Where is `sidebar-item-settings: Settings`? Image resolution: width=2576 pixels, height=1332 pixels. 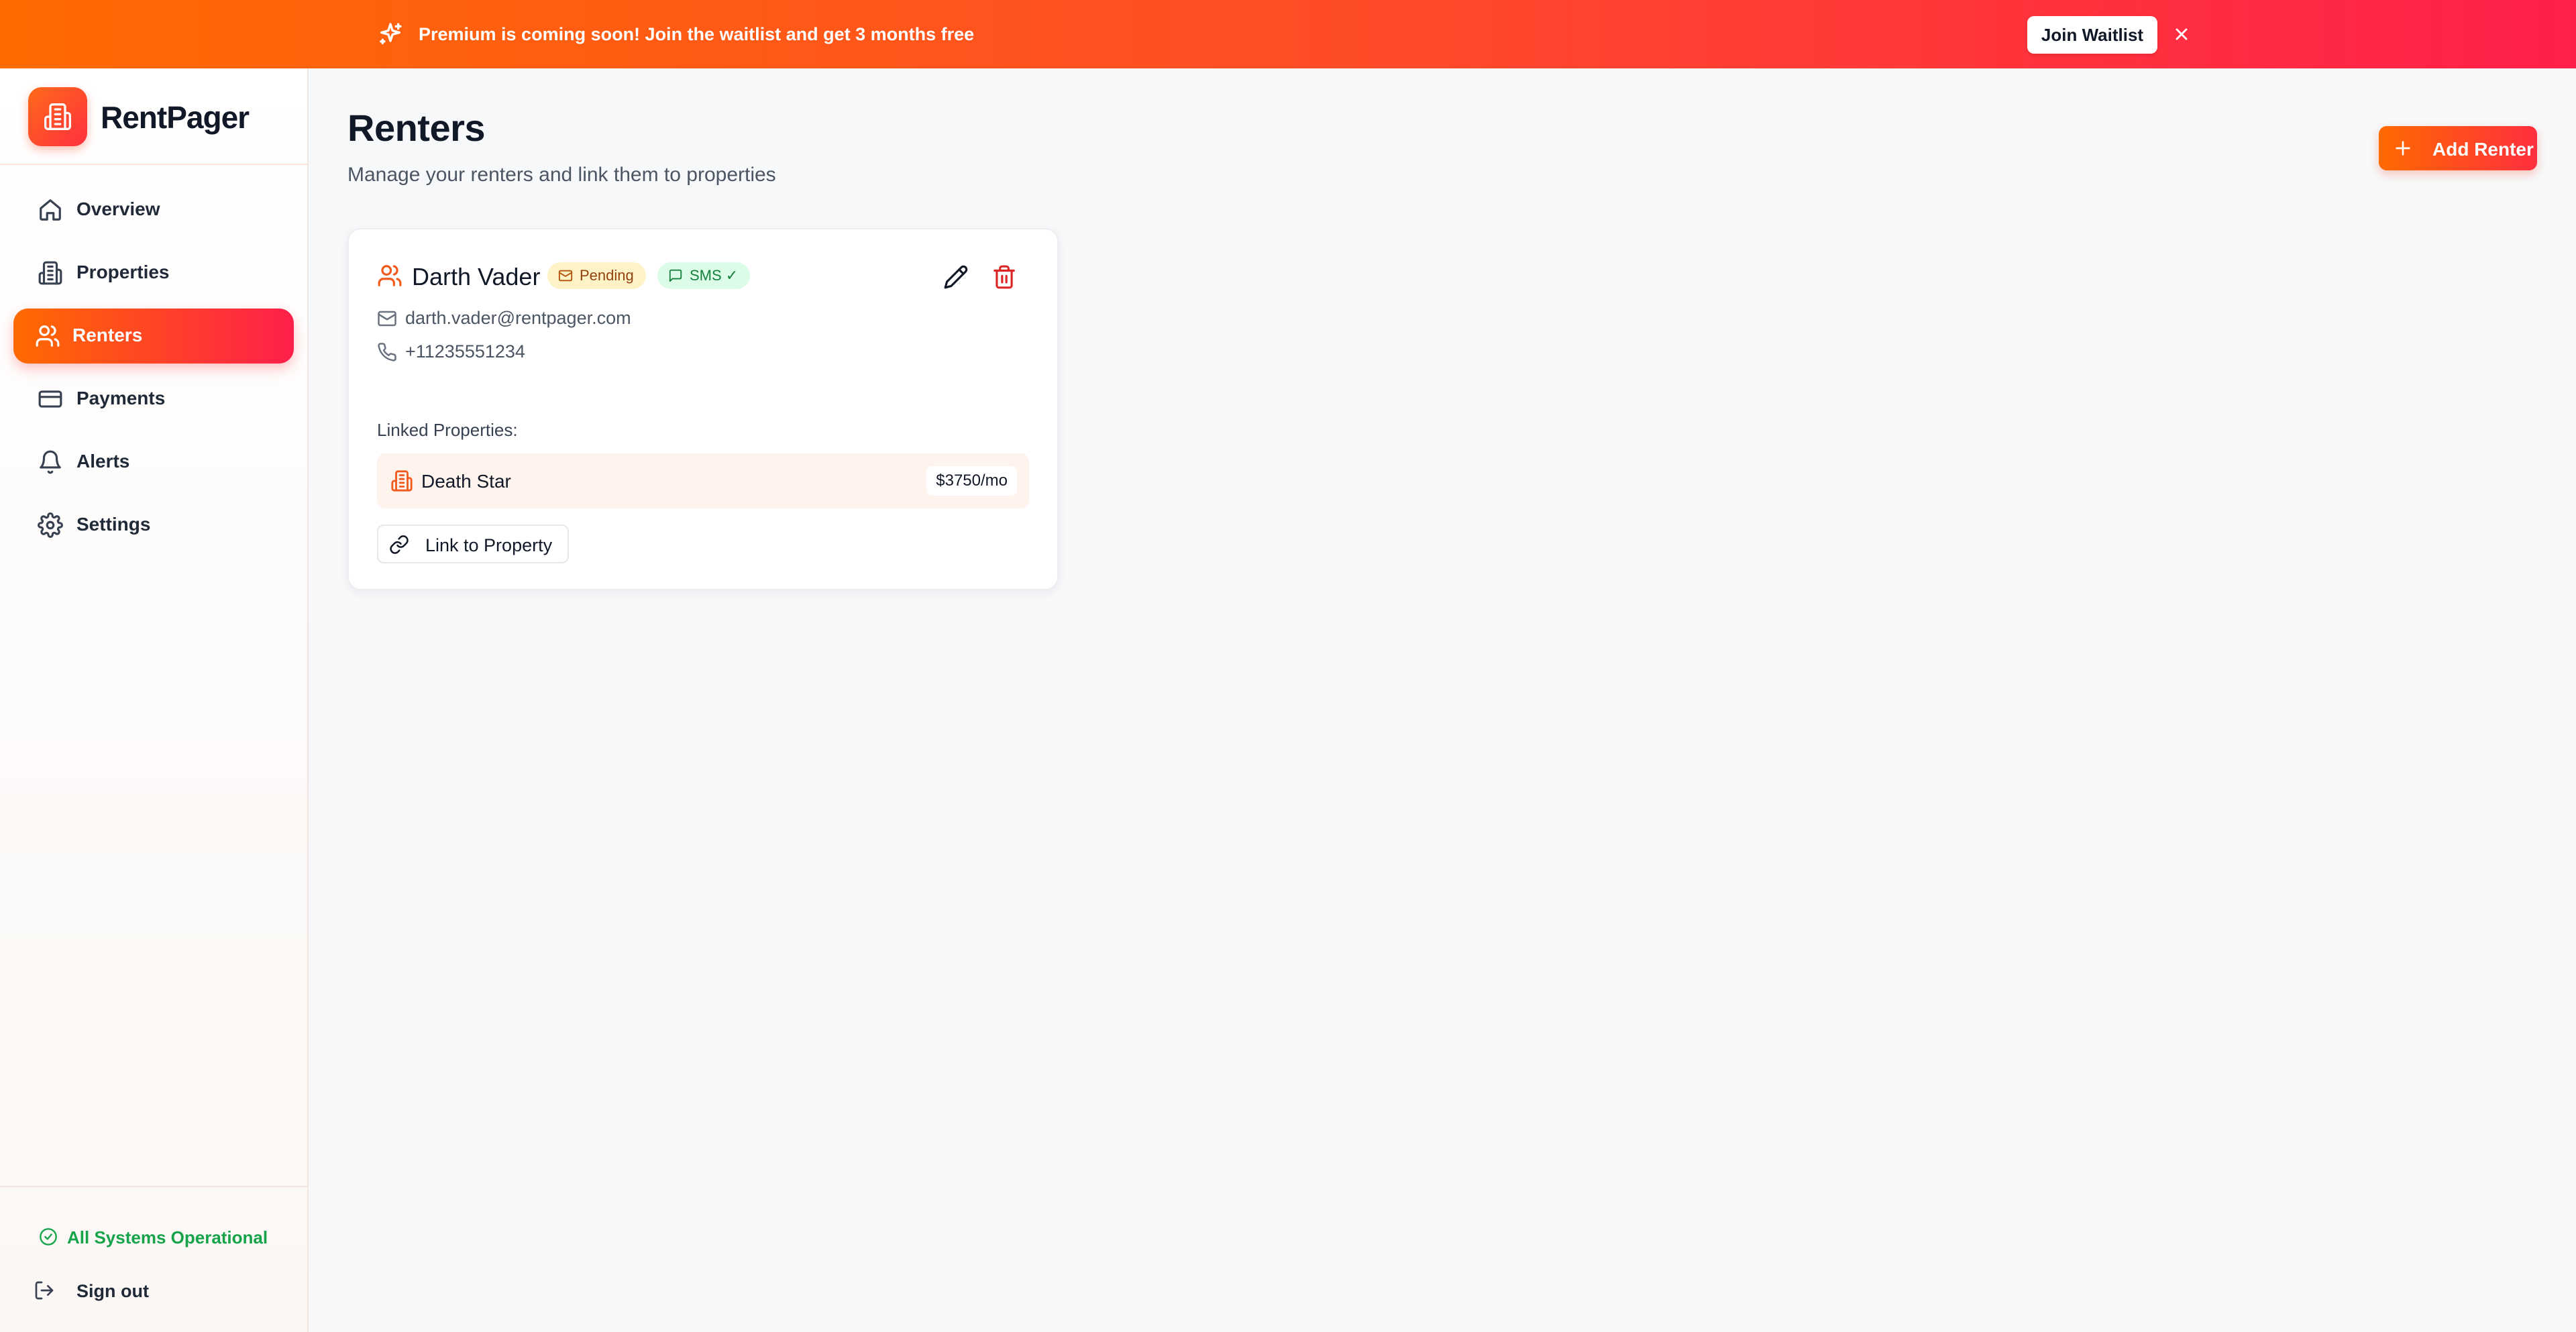 sidebar-item-settings: Settings is located at coordinates (153, 525).